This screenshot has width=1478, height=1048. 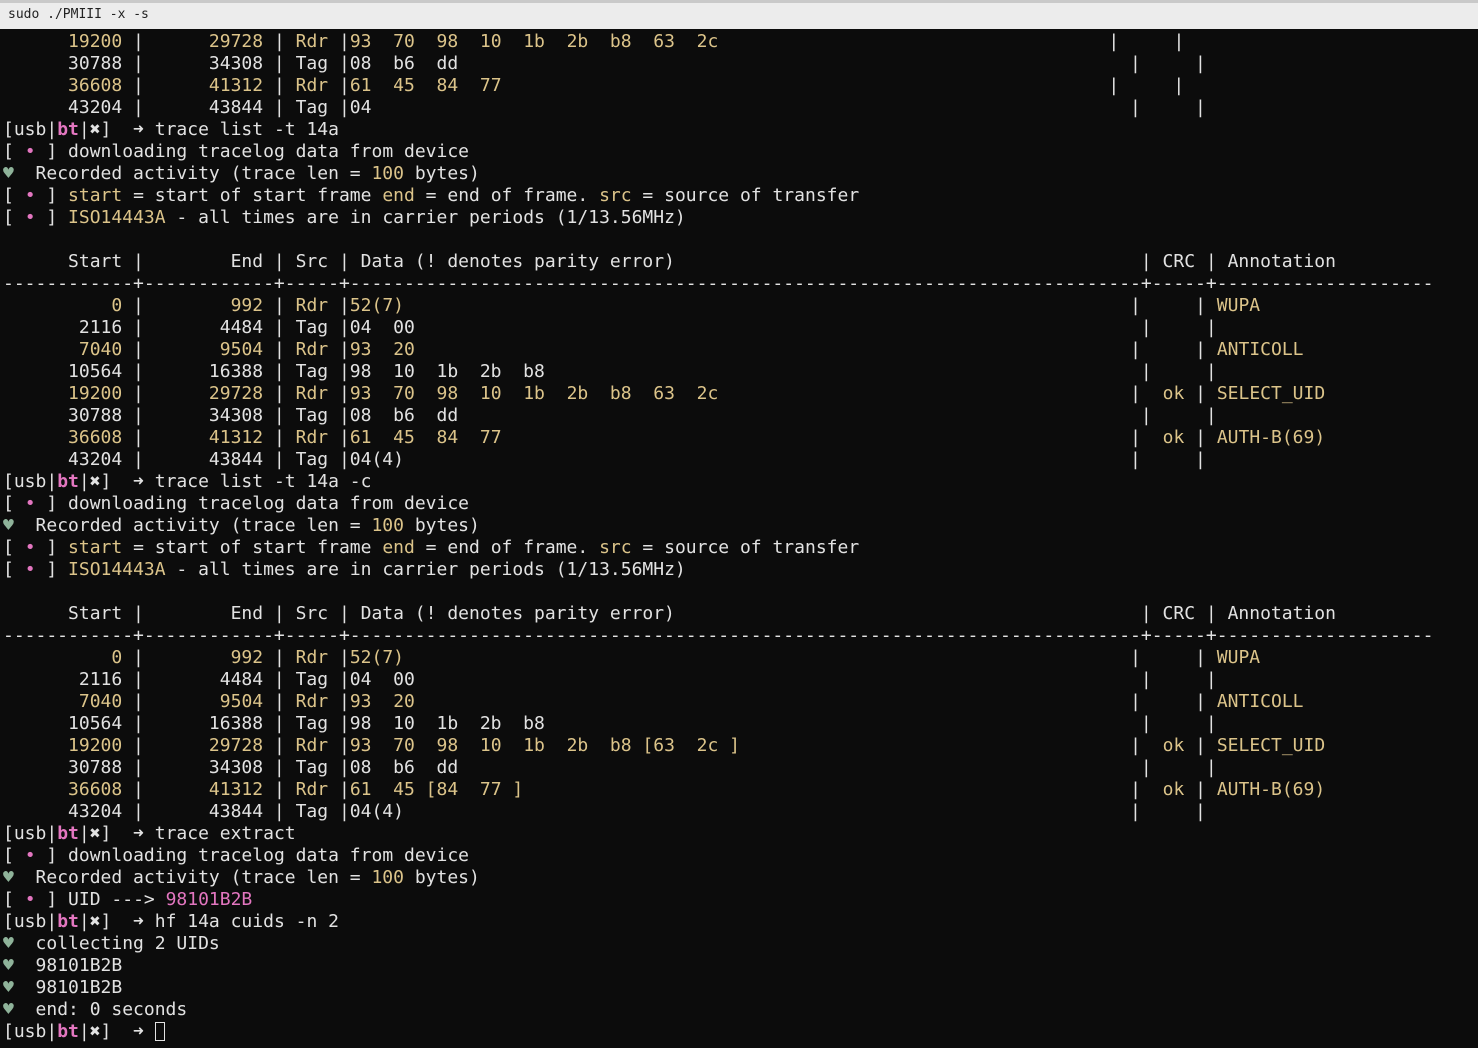 What do you see at coordinates (740, 130) in the screenshot?
I see `terminal-line: [usb|bt|✖] ➜ trace list -t 14a` at bounding box center [740, 130].